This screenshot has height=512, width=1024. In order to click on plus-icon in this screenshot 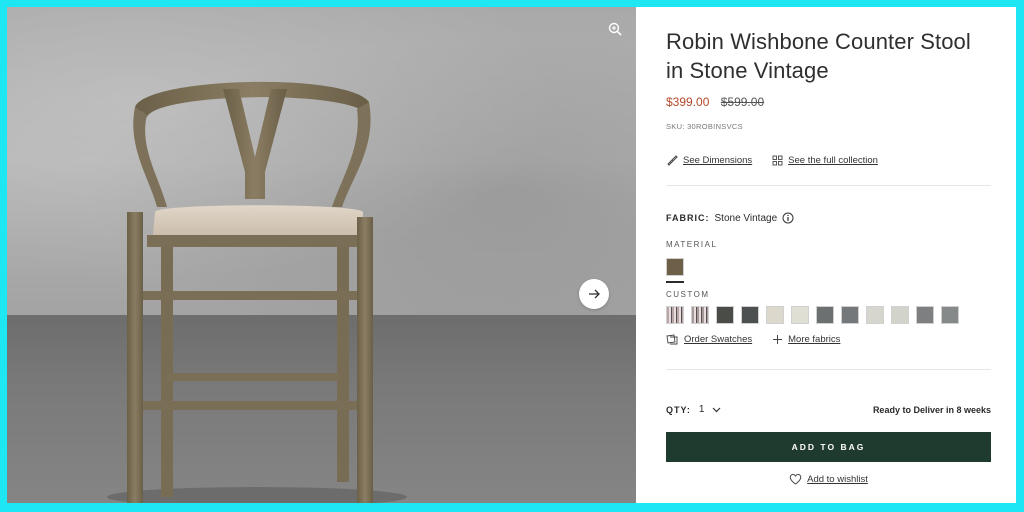, I will do `click(778, 339)`.